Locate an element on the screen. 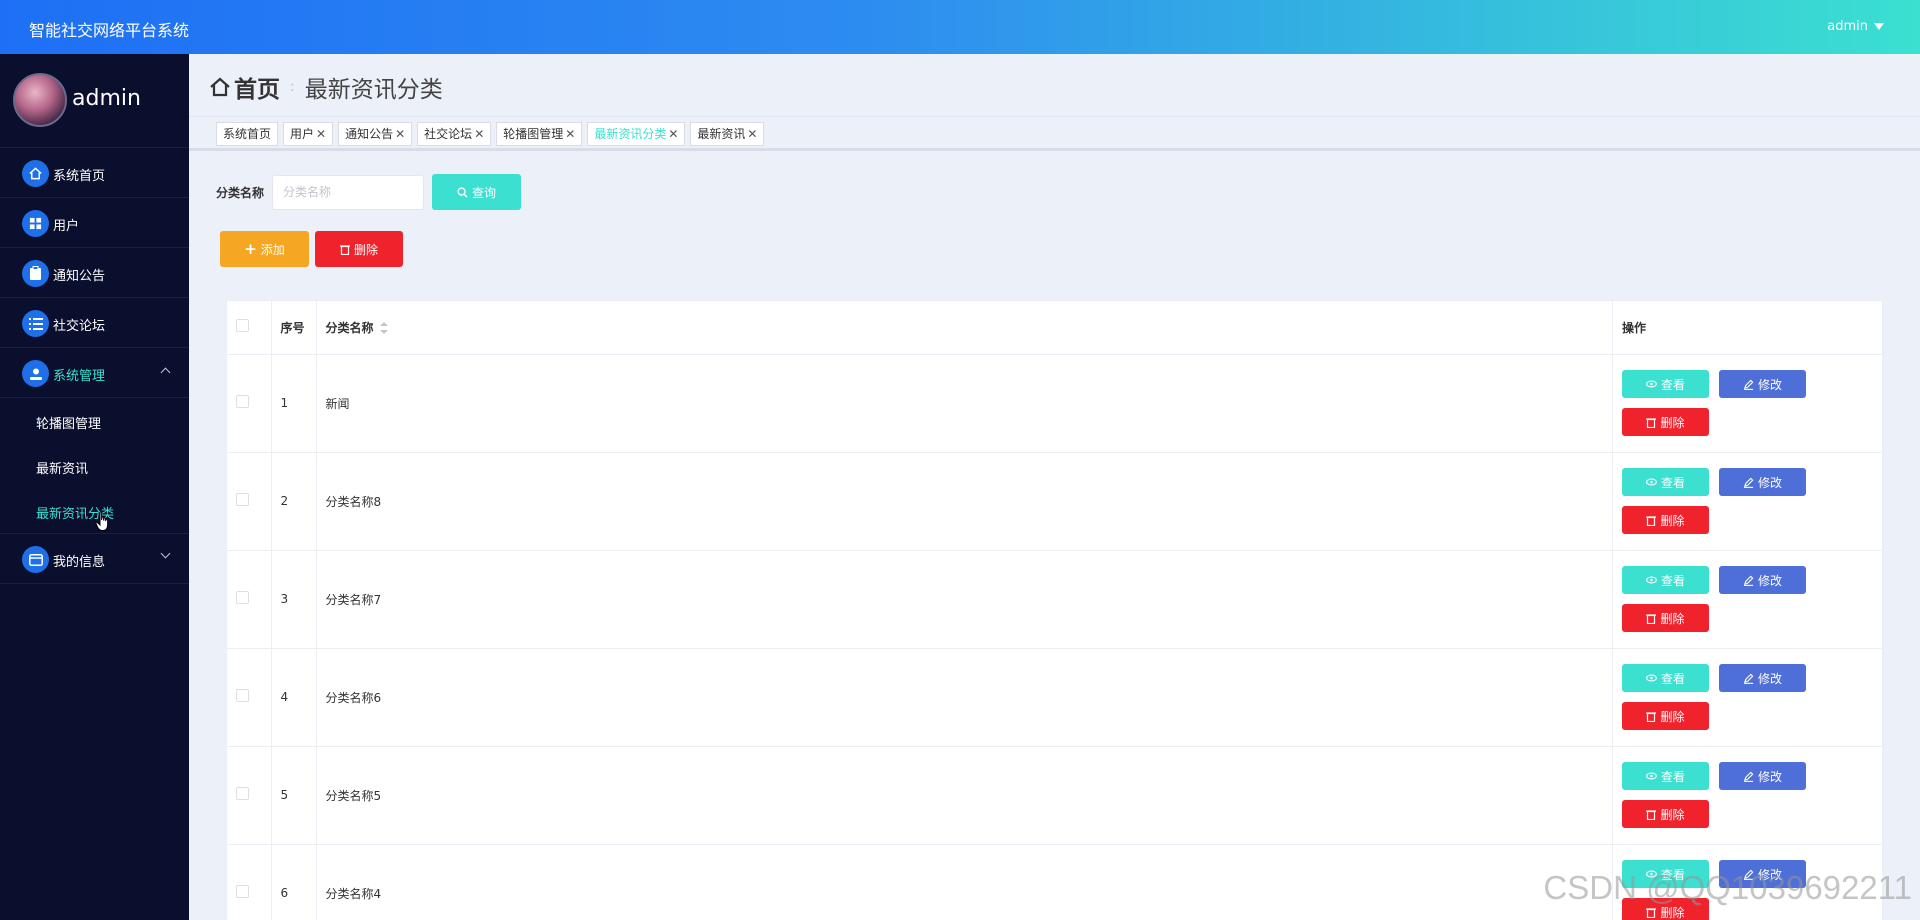 This screenshot has height=920, width=1920. user-menu-label: admin is located at coordinates (1847, 26).